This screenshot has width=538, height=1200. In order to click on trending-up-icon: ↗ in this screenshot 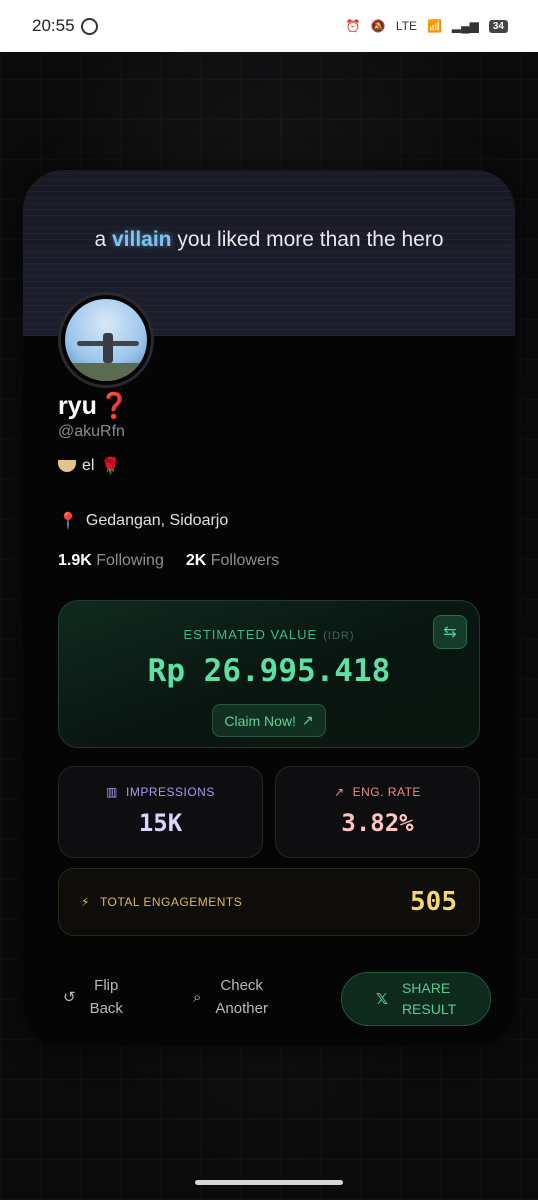, I will do `click(339, 792)`.